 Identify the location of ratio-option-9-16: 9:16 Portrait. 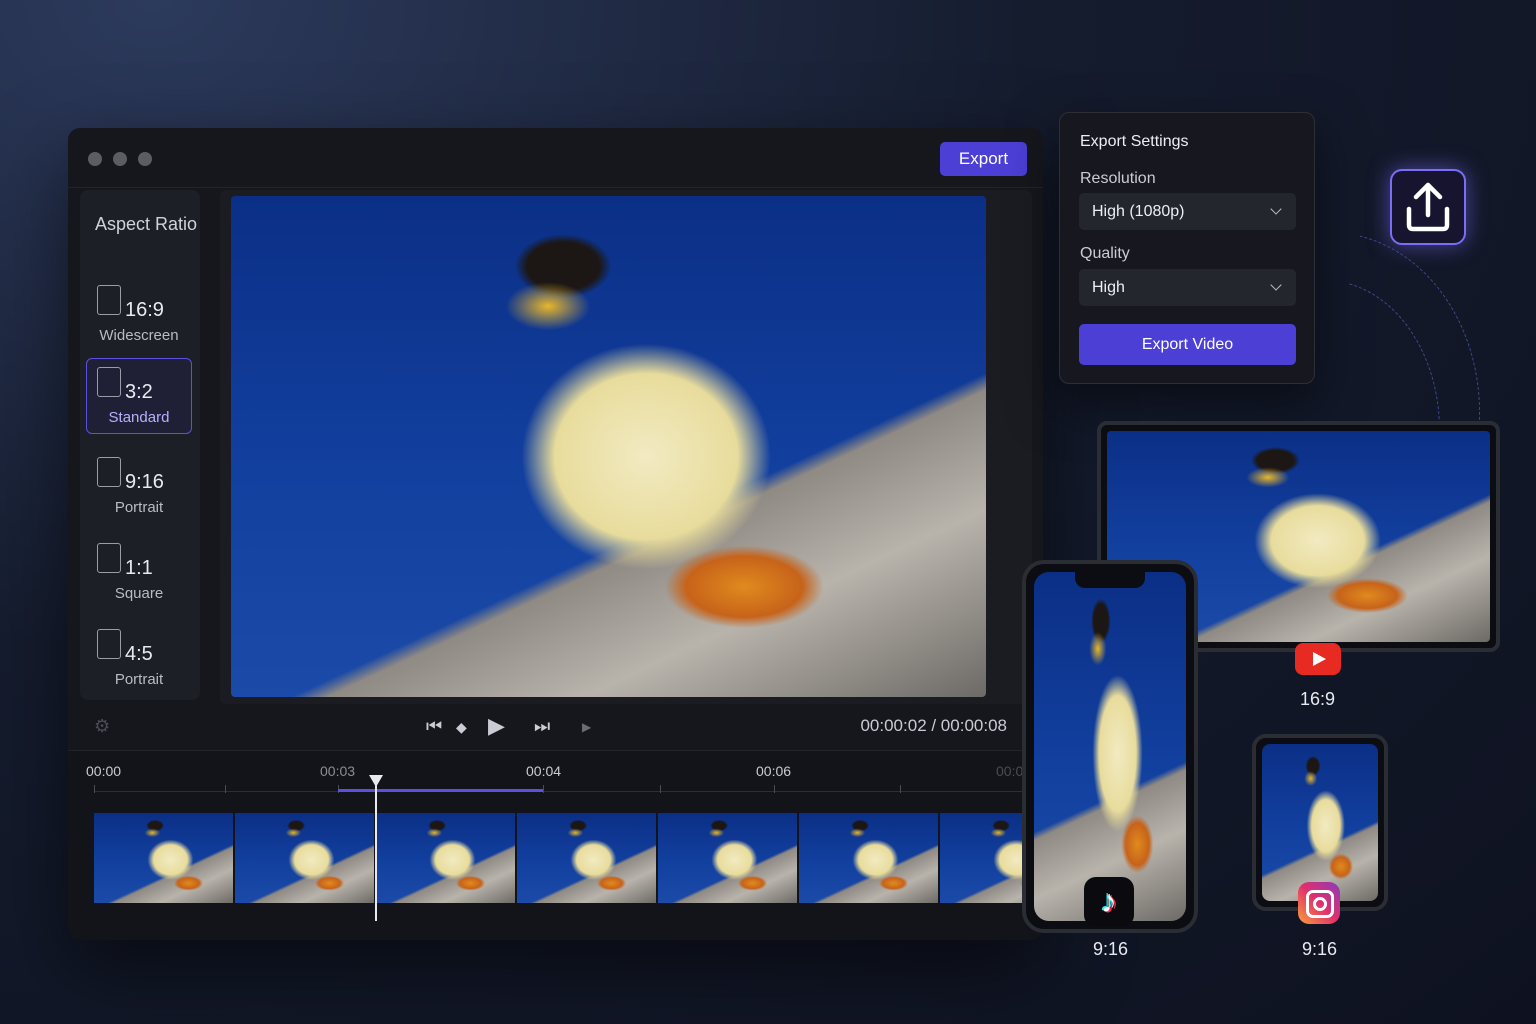
(139, 486).